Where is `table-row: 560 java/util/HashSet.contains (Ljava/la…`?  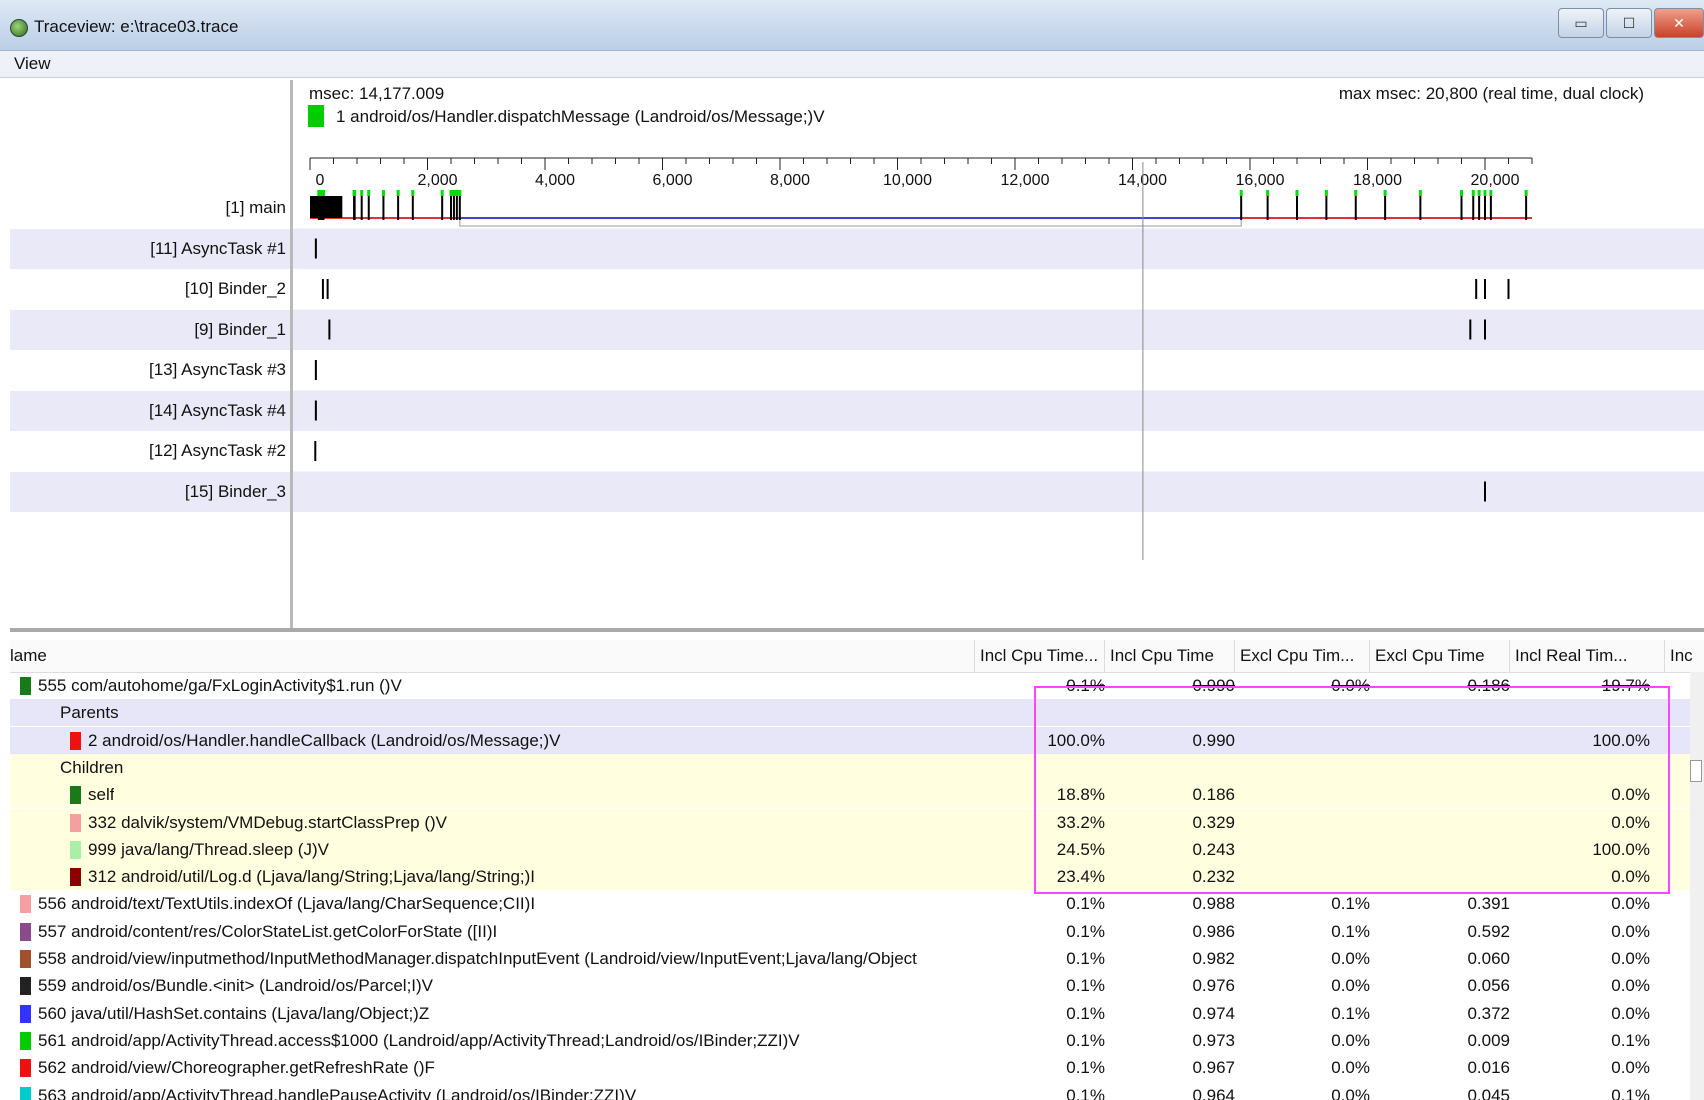 table-row: 560 java/util/HashSet.contains (Ljava/la… is located at coordinates (857, 1013).